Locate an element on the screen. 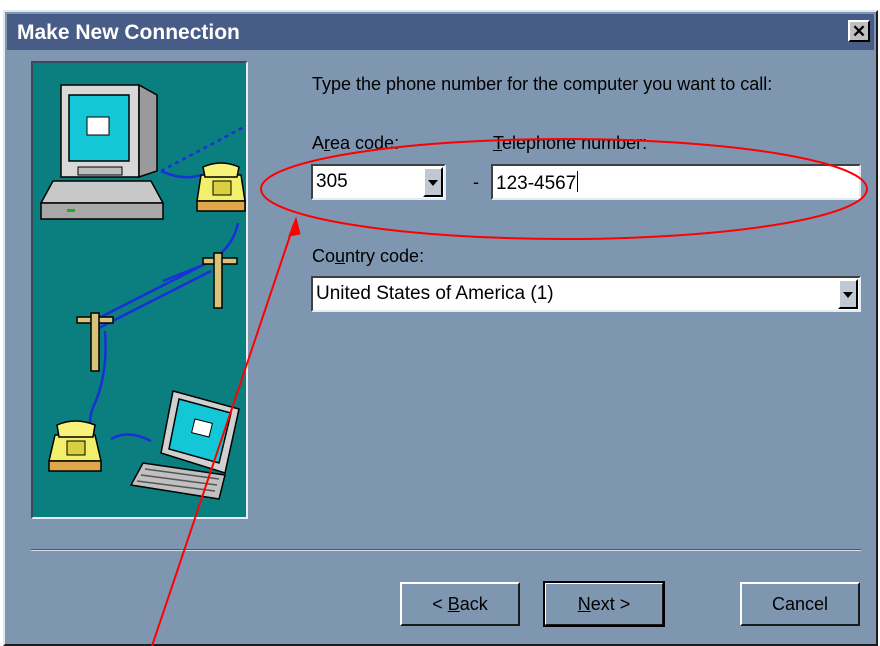  back-button: < Back is located at coordinates (460, 604).